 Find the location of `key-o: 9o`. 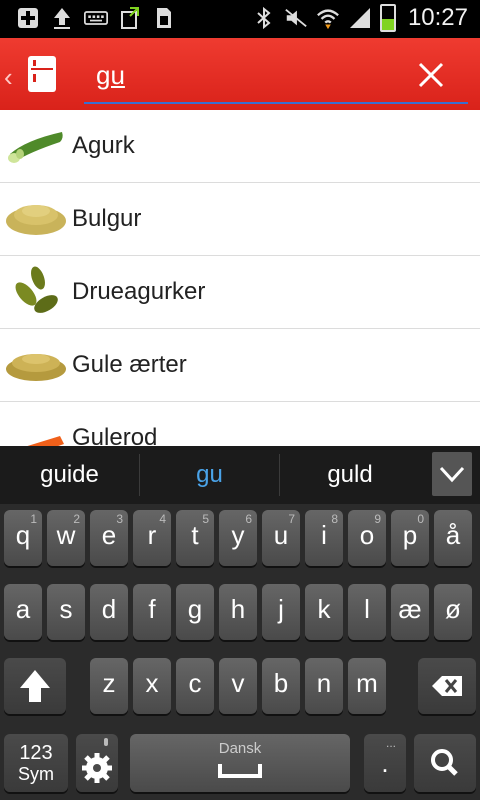

key-o: 9o is located at coordinates (367, 538).